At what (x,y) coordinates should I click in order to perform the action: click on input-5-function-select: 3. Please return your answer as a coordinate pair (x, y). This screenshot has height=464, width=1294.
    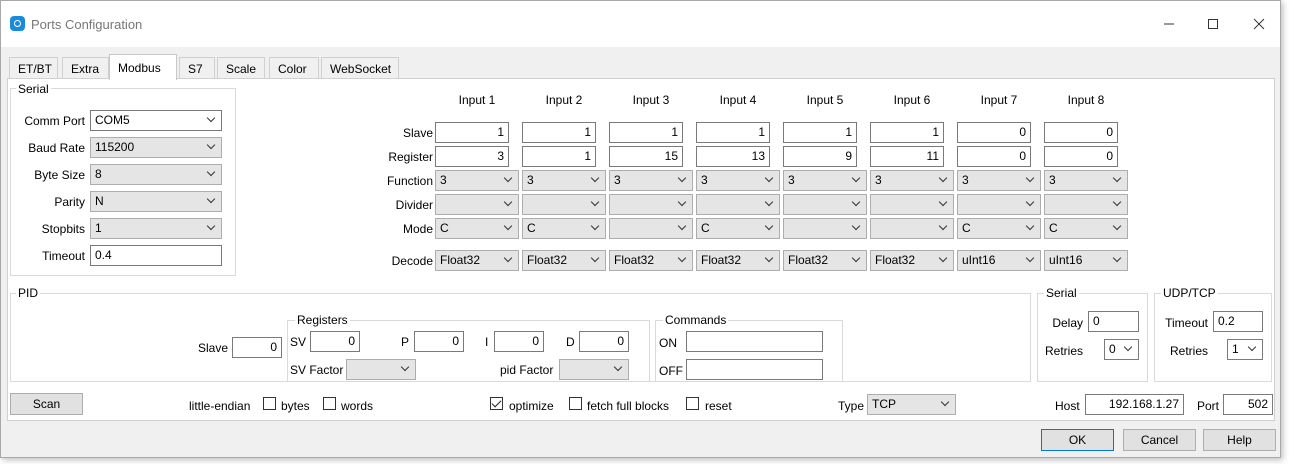
    Looking at the image, I should click on (825, 180).